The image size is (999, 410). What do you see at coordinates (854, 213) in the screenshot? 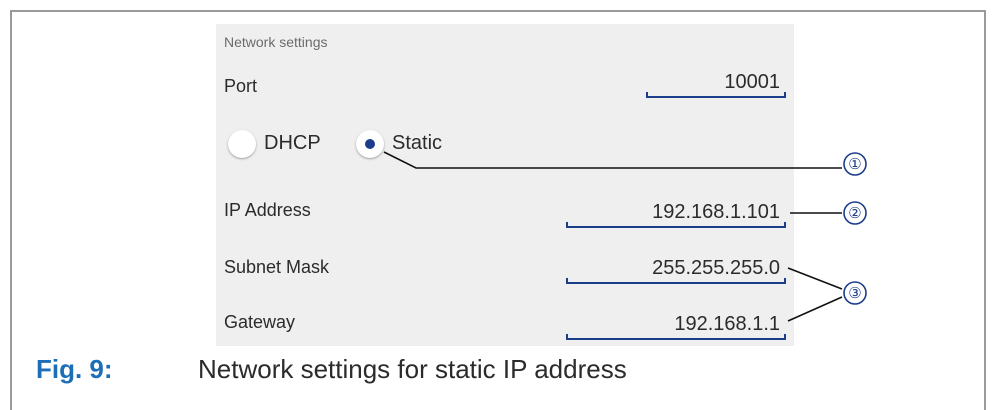
I see `callout-number-2: ②` at bounding box center [854, 213].